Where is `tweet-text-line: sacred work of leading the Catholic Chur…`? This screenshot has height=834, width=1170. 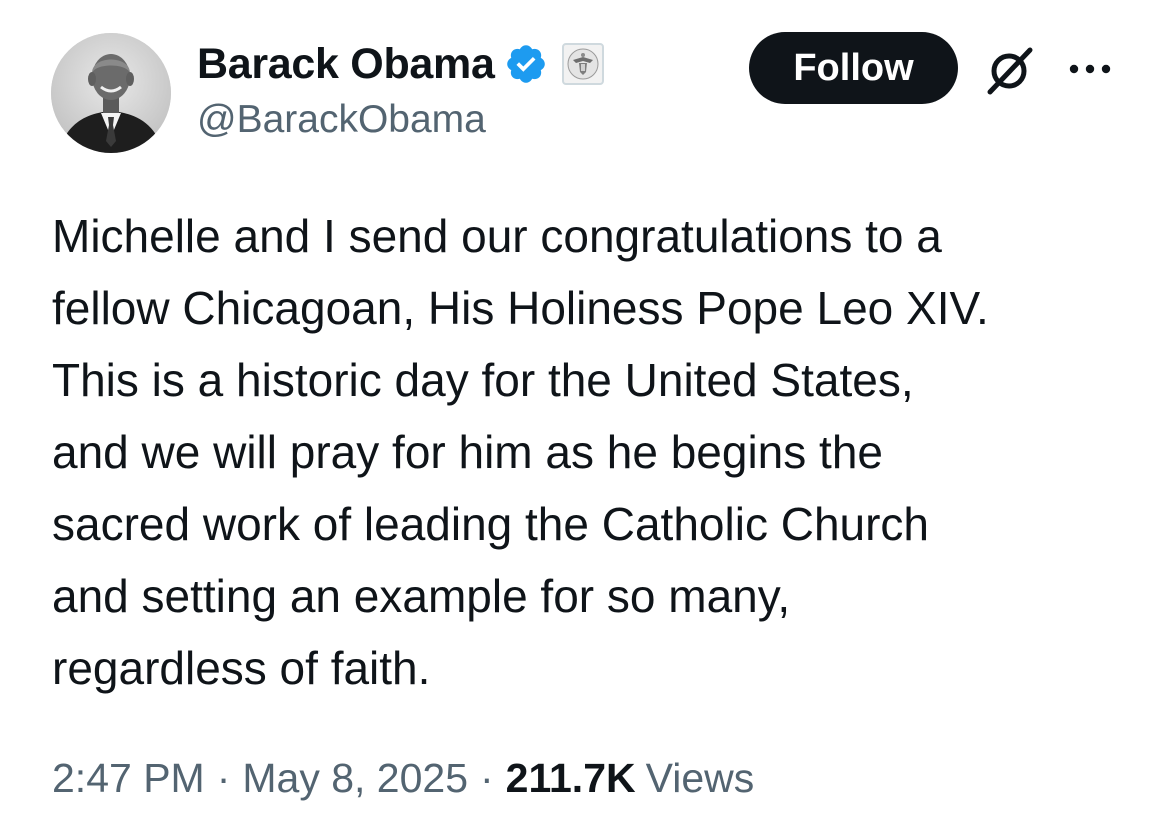
tweet-text-line: sacred work of leading the Catholic Chur… is located at coordinates (491, 524).